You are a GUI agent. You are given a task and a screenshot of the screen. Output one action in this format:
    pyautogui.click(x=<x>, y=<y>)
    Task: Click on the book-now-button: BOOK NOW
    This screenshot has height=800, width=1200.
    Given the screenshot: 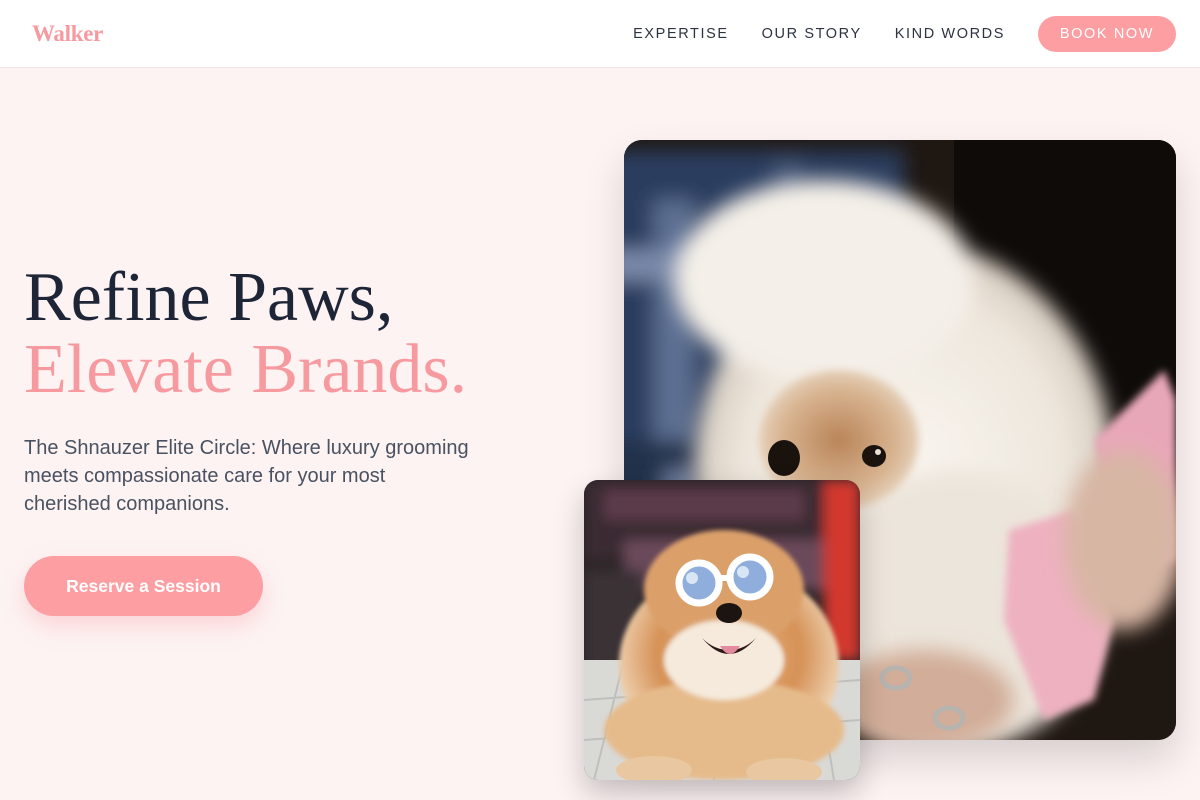 What is the action you would take?
    pyautogui.click(x=1107, y=33)
    